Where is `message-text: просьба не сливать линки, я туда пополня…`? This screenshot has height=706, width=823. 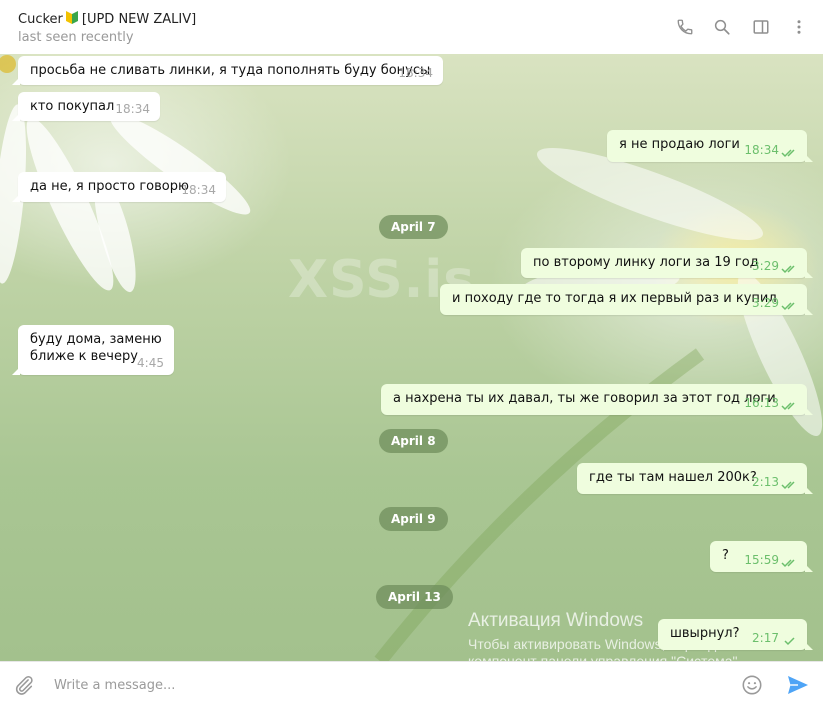 message-text: просьба не сливать линки, я туда пополня… is located at coordinates (230, 70).